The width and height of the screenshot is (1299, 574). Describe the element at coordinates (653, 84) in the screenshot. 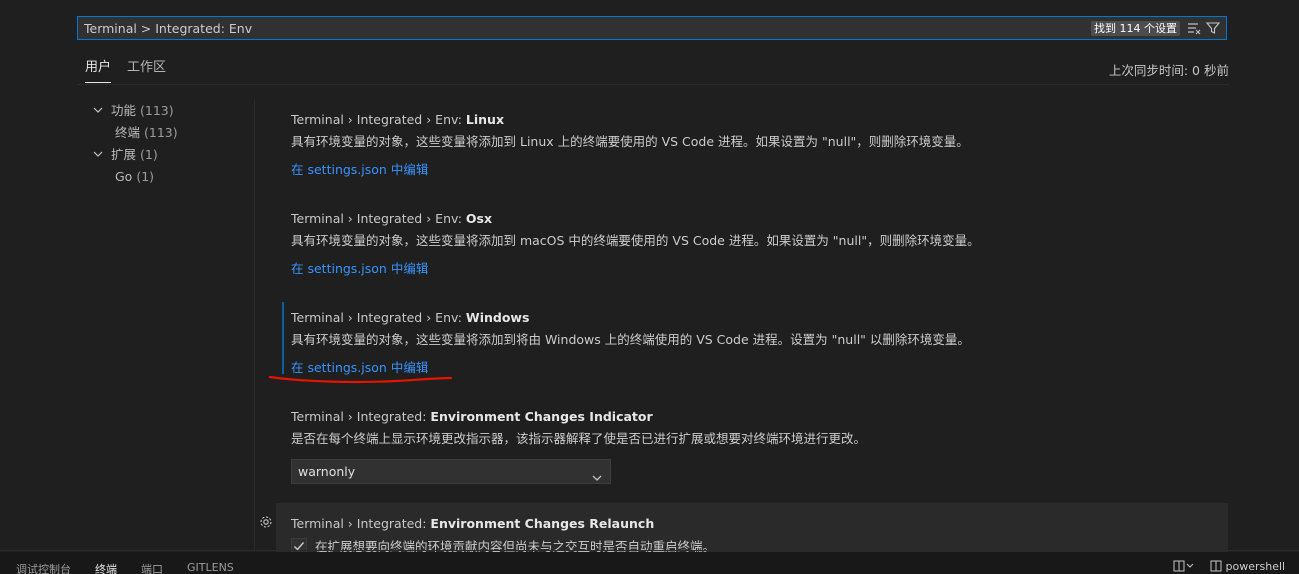

I see `tabs-divider` at that location.